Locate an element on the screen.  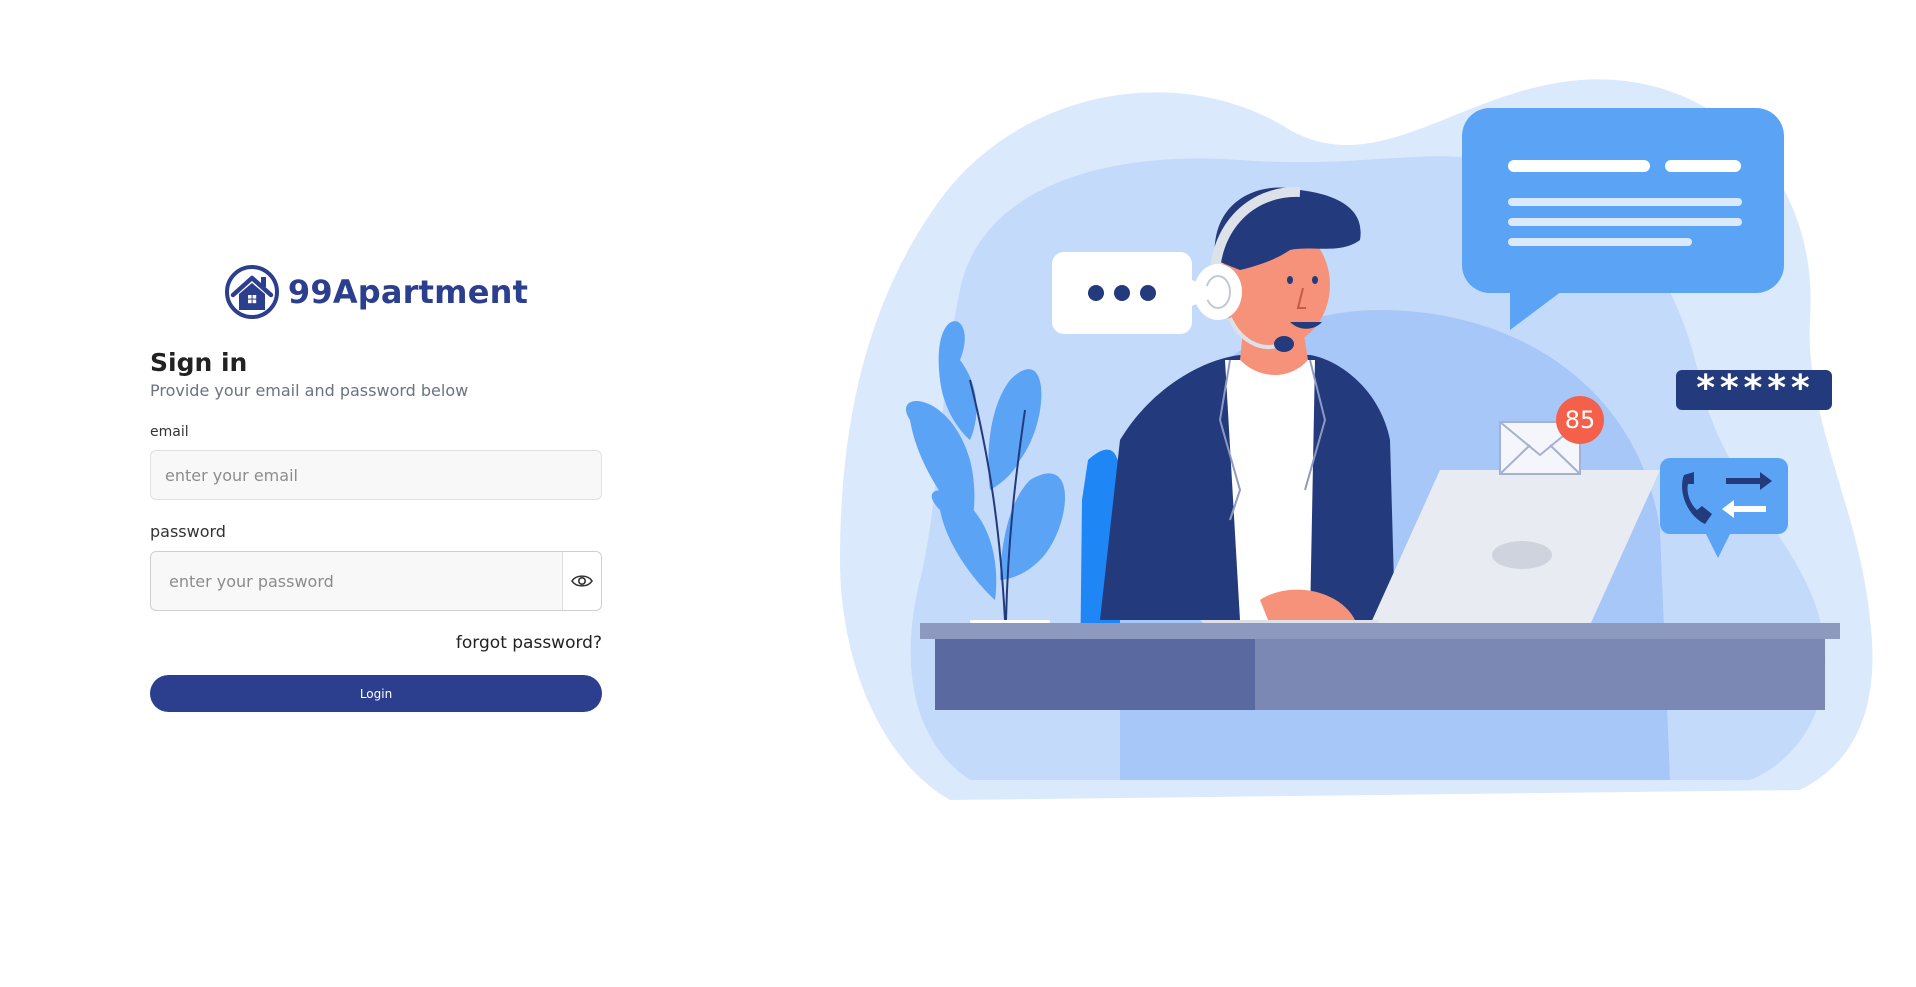
email-field is located at coordinates (376, 475).